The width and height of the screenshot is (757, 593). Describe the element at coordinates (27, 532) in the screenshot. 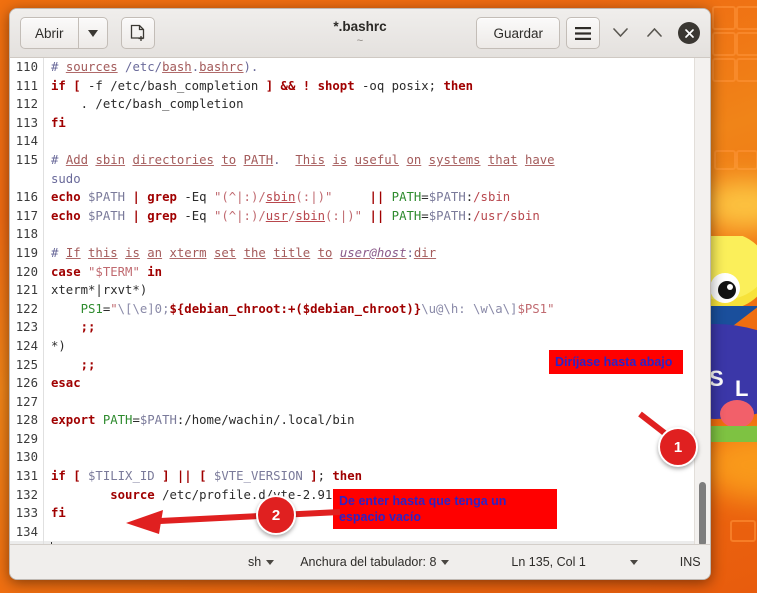

I see `line-number: 134` at that location.